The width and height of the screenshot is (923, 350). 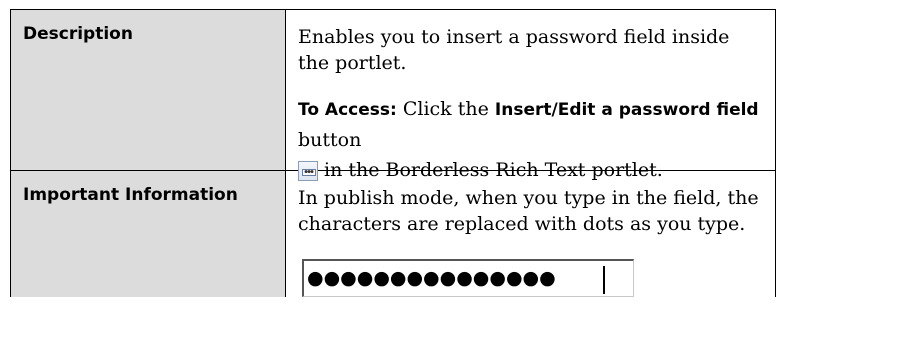 I want to click on description-label: Description, so click(x=148, y=90).